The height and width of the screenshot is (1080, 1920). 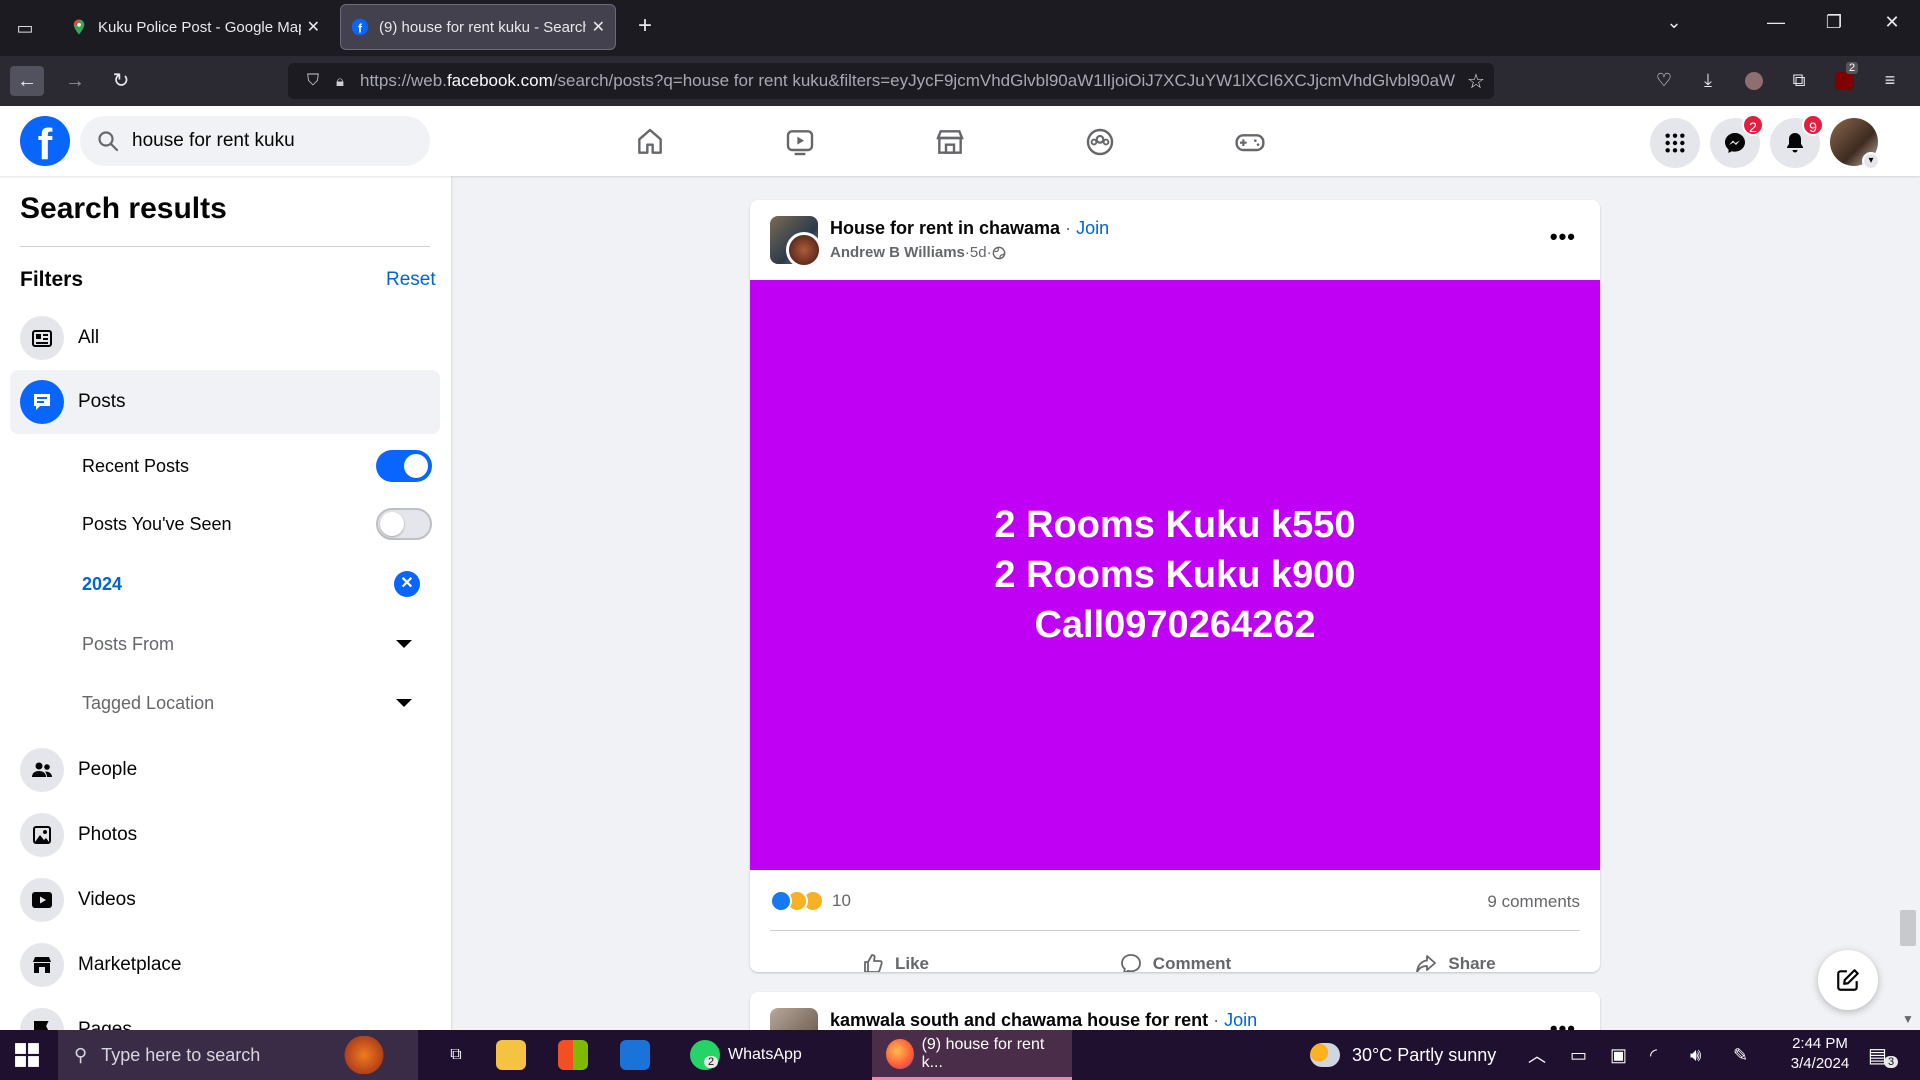 I want to click on clear-filter-icon: ✕, so click(x=407, y=584).